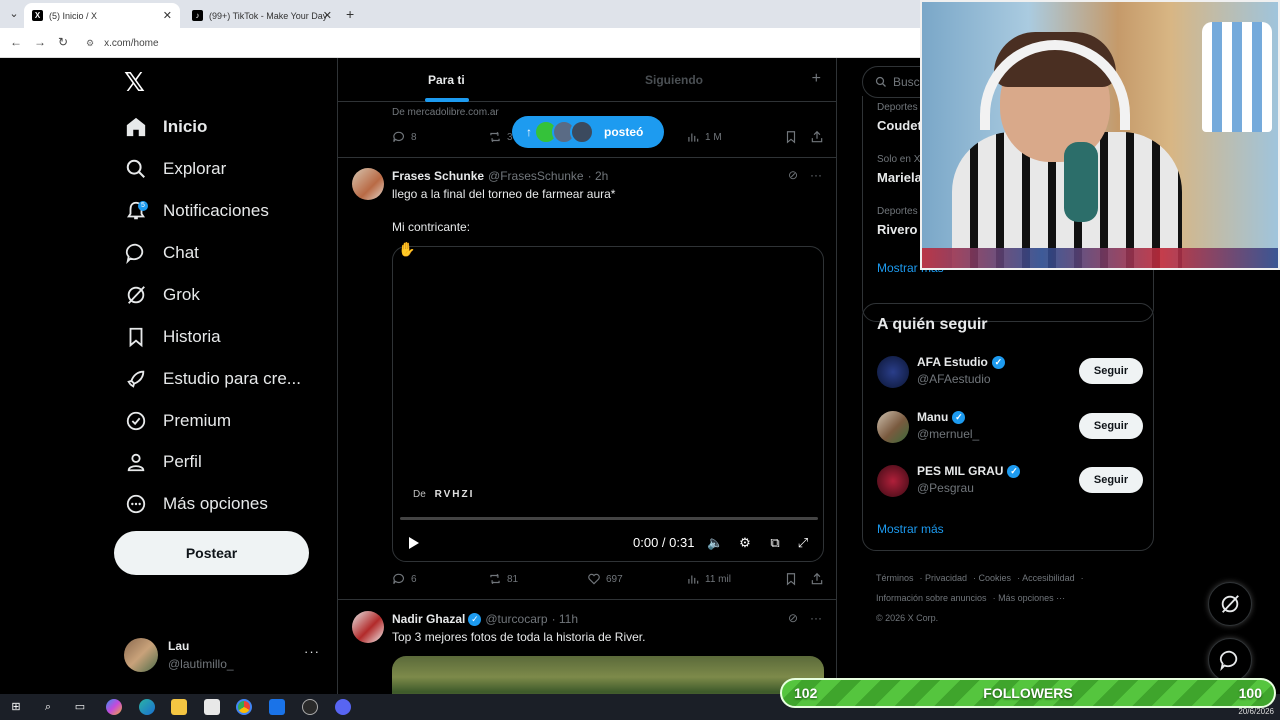 The image size is (1280, 720). I want to click on edge-icon, so click(147, 707).